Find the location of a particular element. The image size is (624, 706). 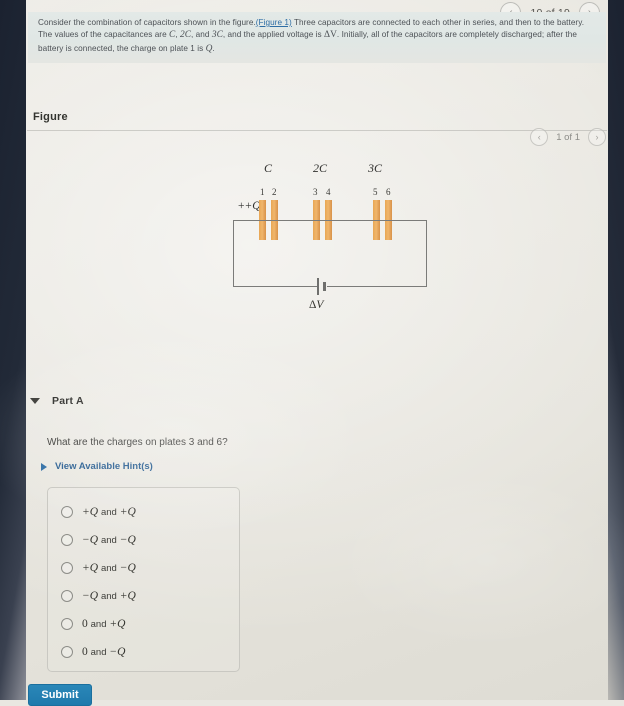

answer-option-2: −Q and −Q is located at coordinates (143, 540).